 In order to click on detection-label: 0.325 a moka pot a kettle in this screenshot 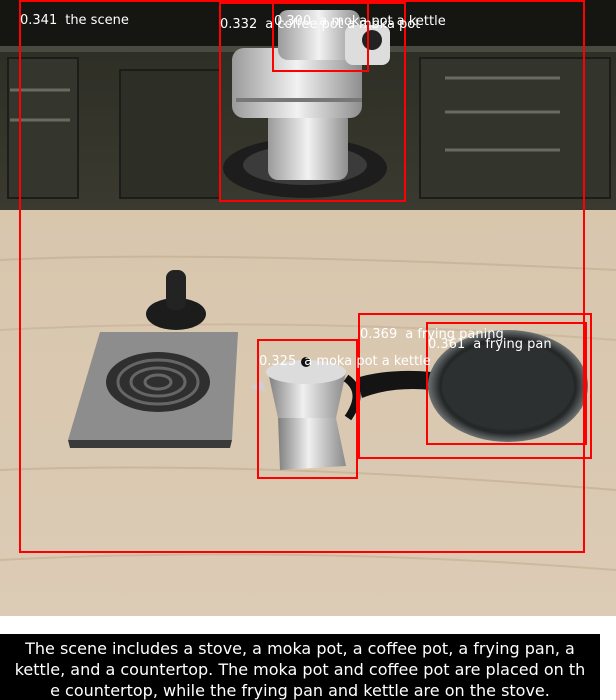, I will do `click(345, 361)`.